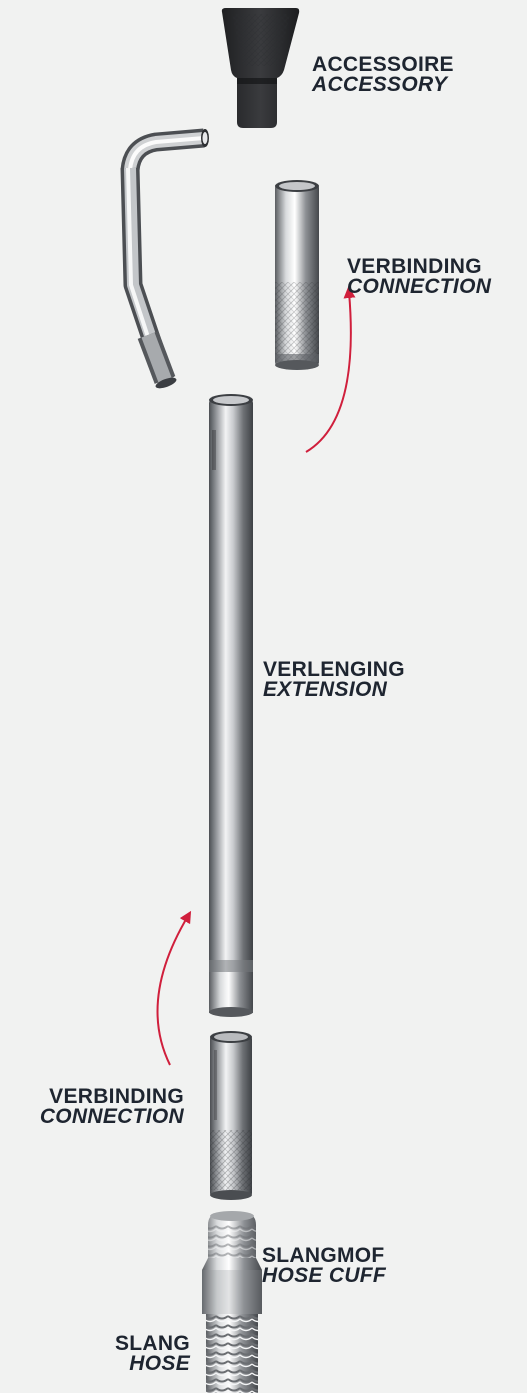  What do you see at coordinates (380, 84) in the screenshot?
I see `accessory-label-english: ACCESSORY` at bounding box center [380, 84].